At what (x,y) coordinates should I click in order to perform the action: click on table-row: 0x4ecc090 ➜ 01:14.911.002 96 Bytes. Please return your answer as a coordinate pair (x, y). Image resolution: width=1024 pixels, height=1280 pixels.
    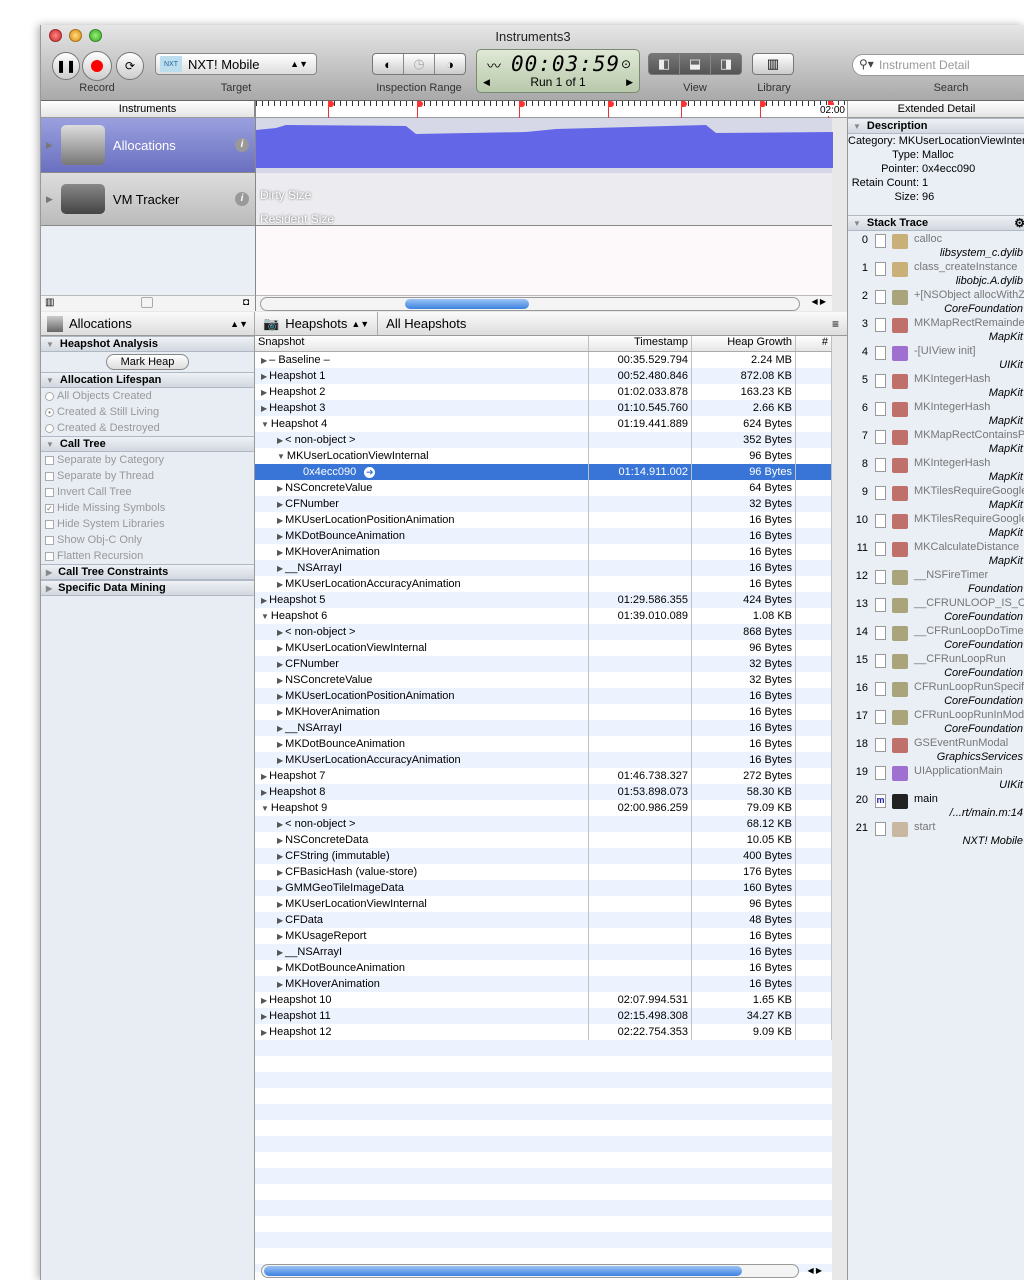
    Looking at the image, I should click on (543, 472).